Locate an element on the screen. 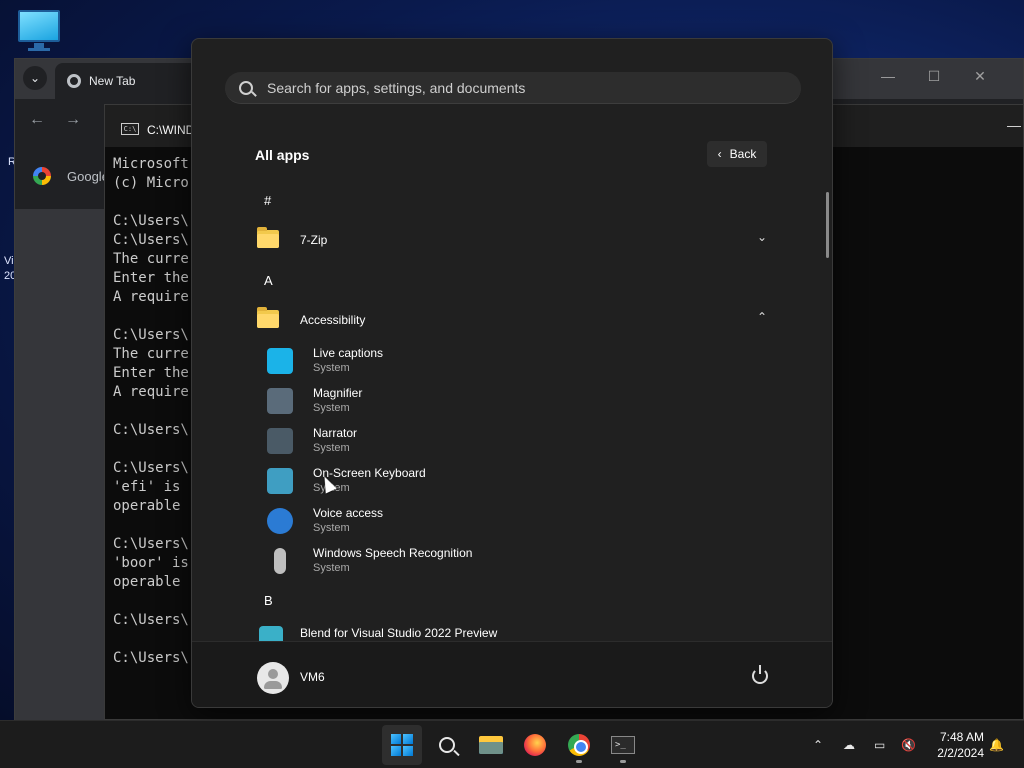  taskbar-clock: 7:48 AM 2/2/2024 is located at coordinates (956, 745).